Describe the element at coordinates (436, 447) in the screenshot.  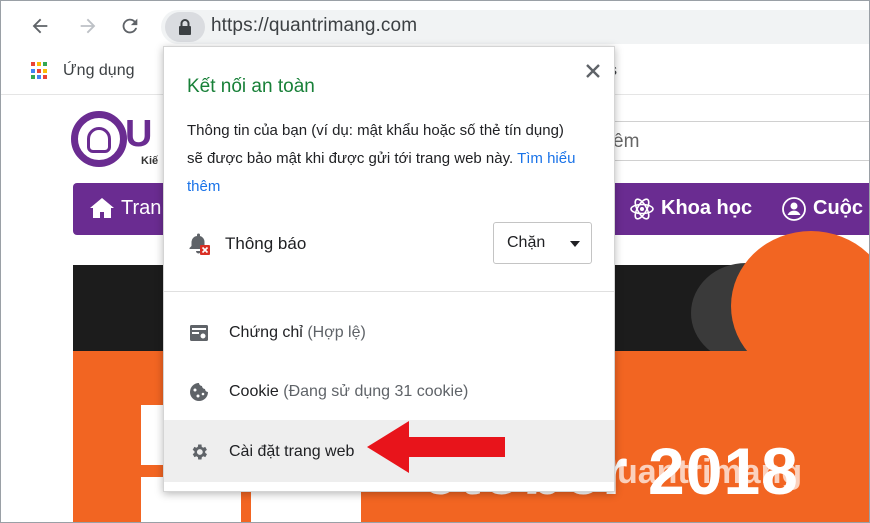
I see `red-arrow-icon` at that location.